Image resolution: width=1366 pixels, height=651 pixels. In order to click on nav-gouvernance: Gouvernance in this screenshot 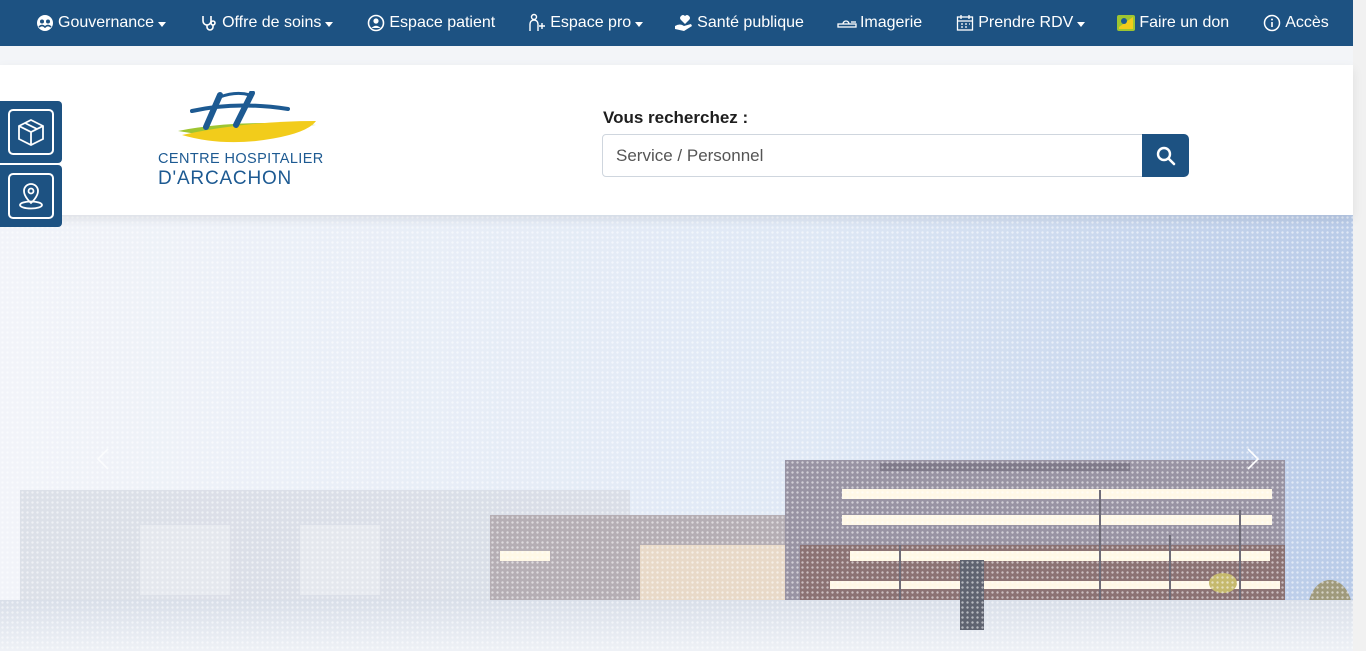, I will do `click(100, 23)`.